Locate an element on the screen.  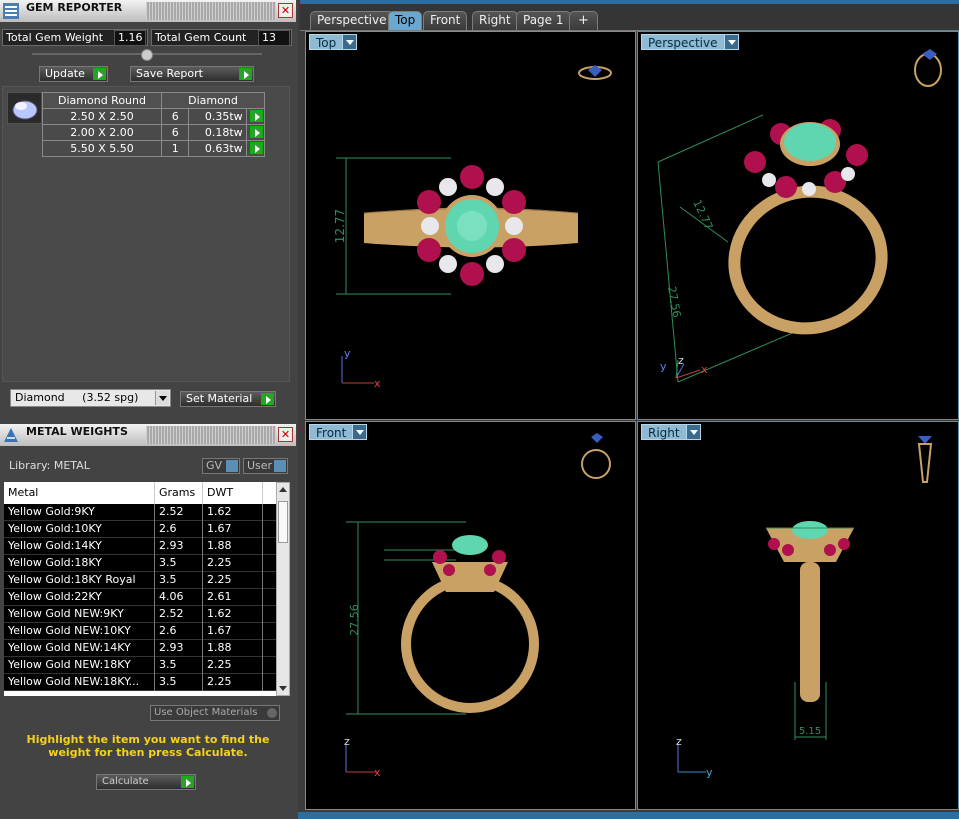
table-row: Yellow Gold NEW:14KY 2.93 1.88 is located at coordinates (140, 648).